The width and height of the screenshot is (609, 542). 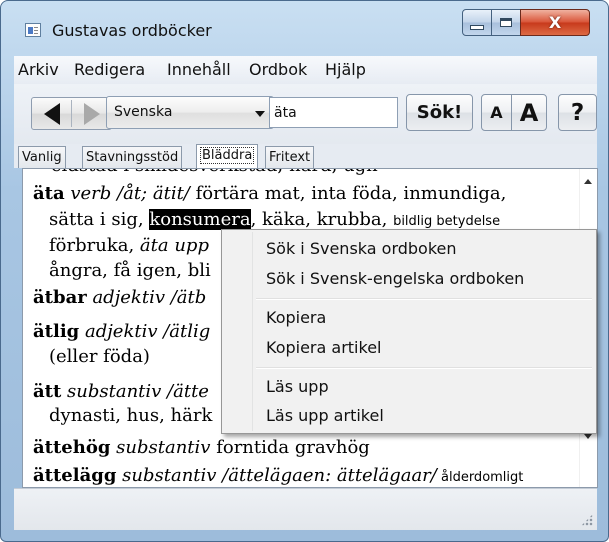 What do you see at coordinates (131, 415) in the screenshot?
I see `article-line: dynasti, hus, härk` at bounding box center [131, 415].